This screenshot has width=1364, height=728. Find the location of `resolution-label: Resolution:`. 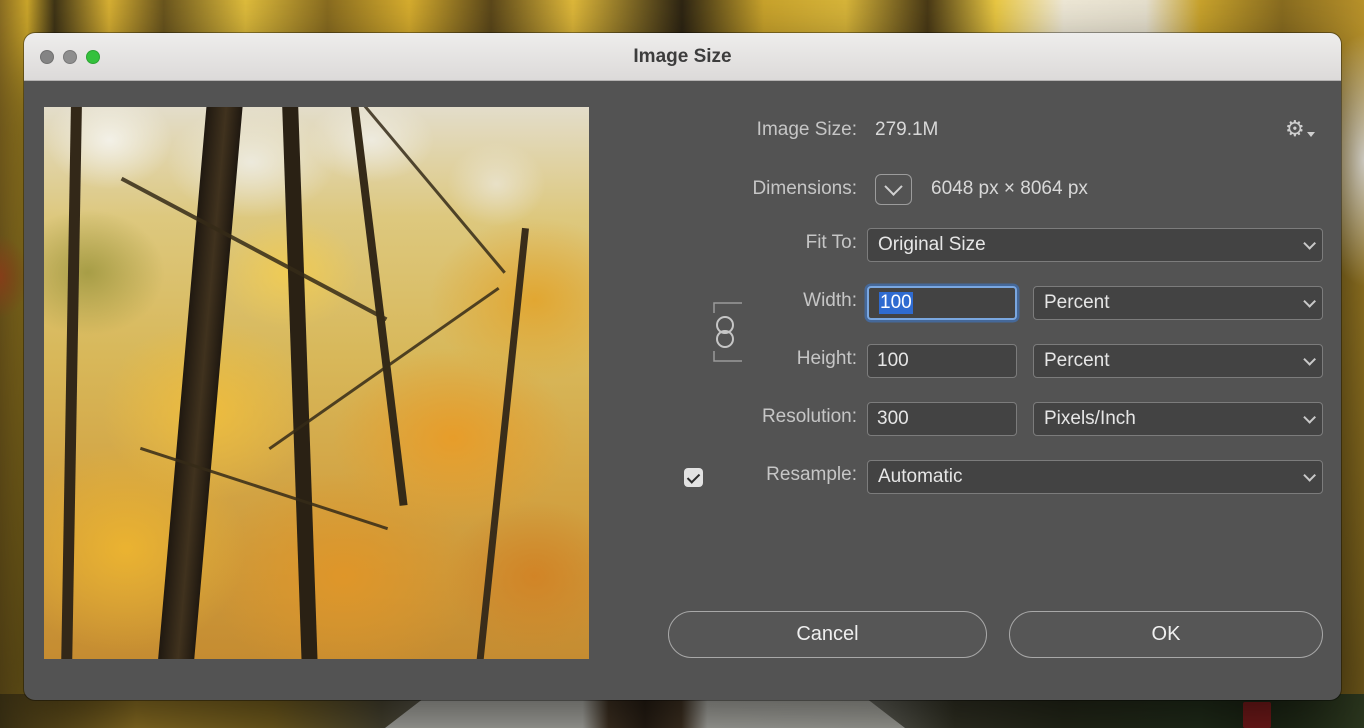

resolution-label: Resolution: is located at coordinates (809, 416).